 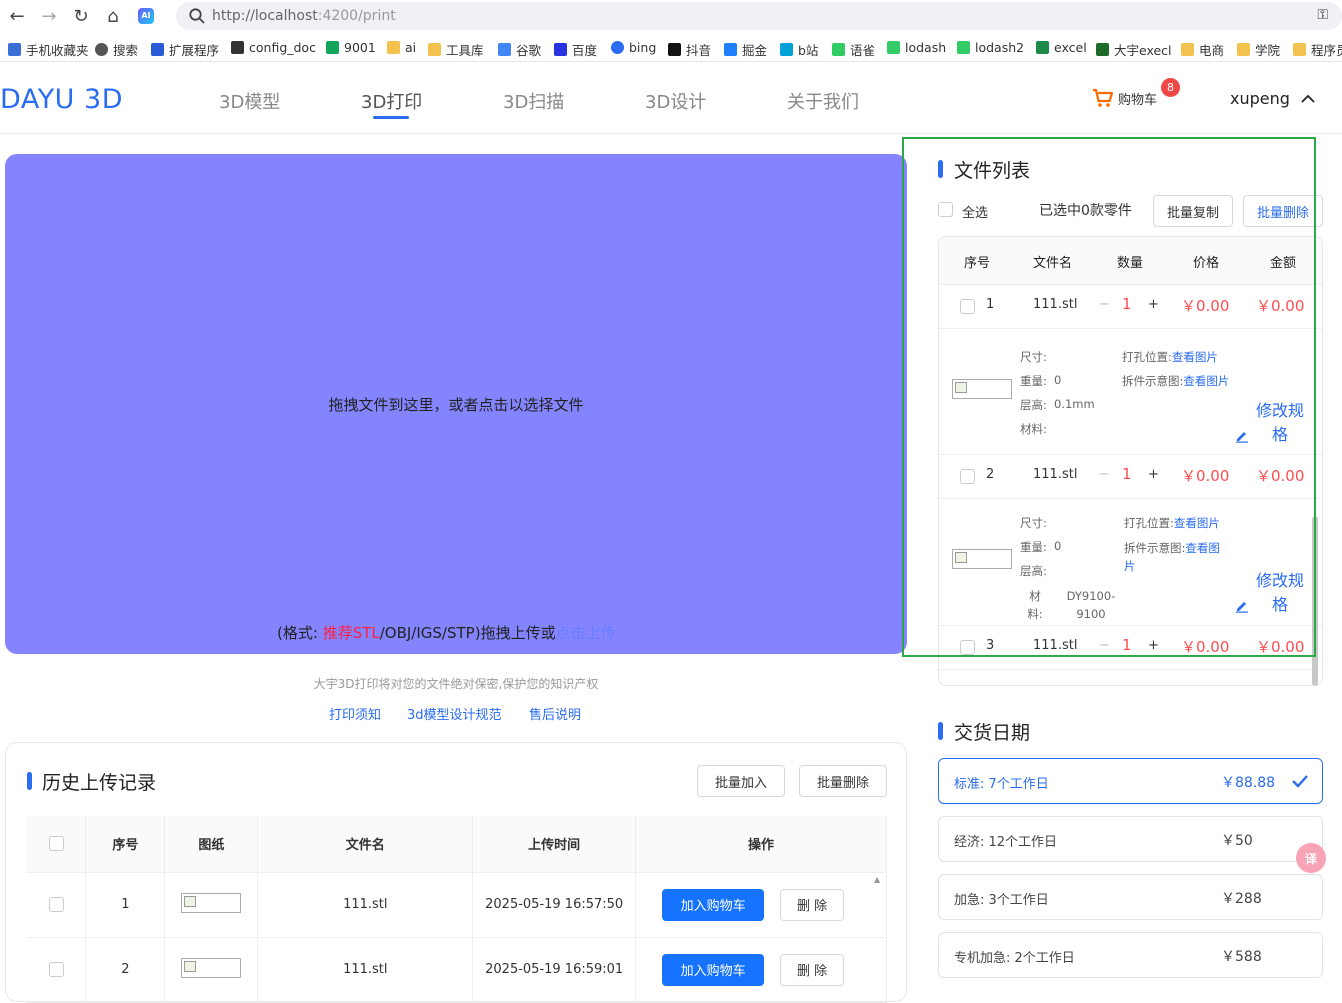 What do you see at coordinates (355, 713) in the screenshot?
I see `print-notice-link: 打印须知` at bounding box center [355, 713].